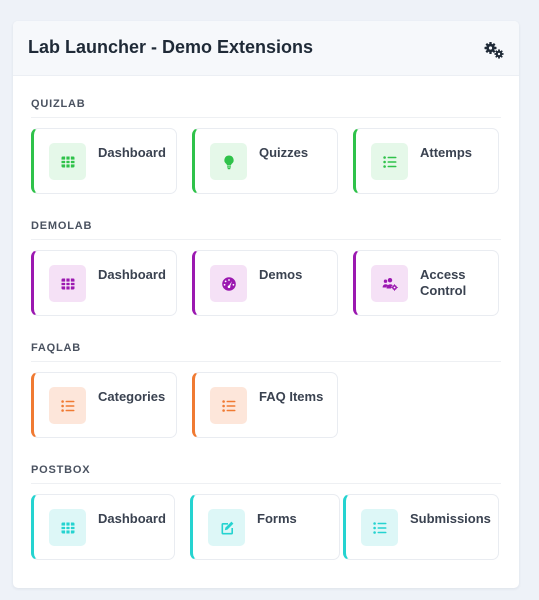  What do you see at coordinates (266, 107) in the screenshot?
I see `section-title: QUIZLAB` at bounding box center [266, 107].